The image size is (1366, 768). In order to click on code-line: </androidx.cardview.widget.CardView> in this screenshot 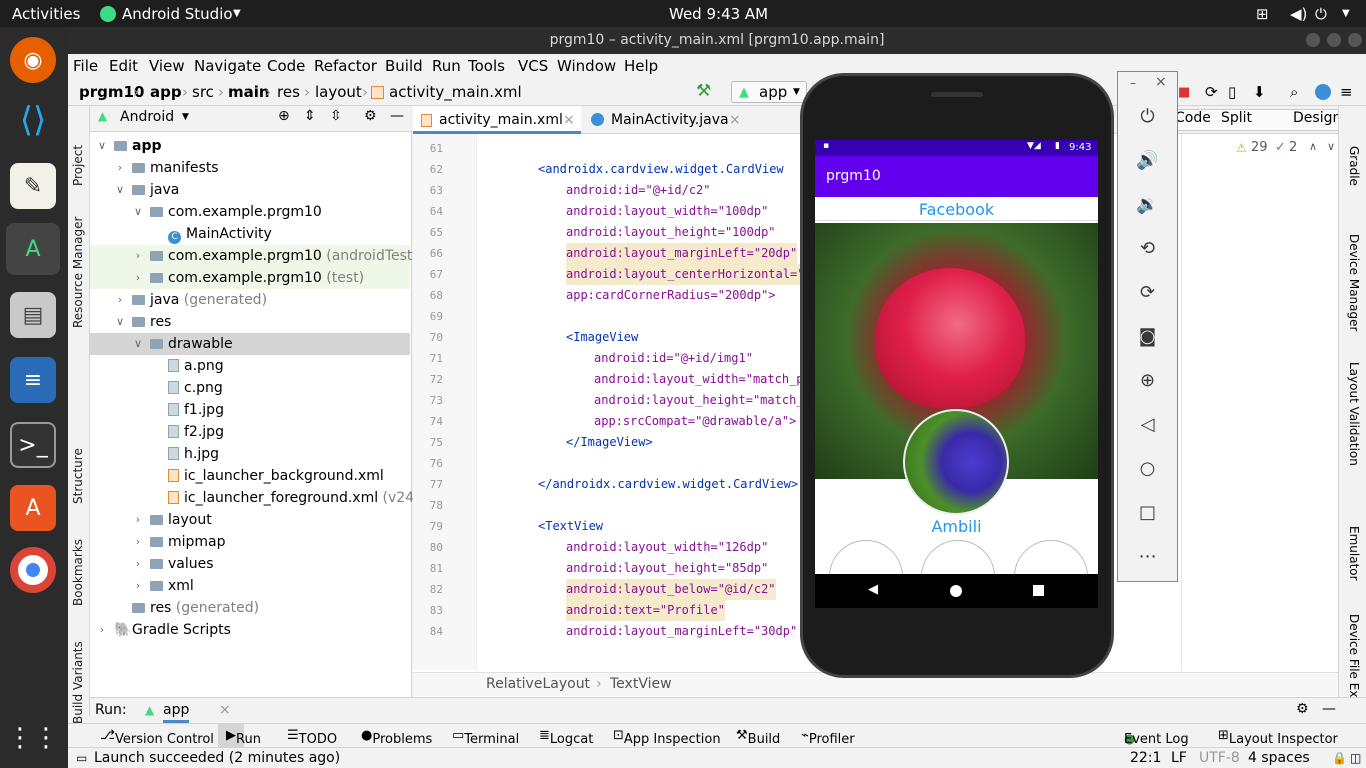, I will do `click(668, 484)`.